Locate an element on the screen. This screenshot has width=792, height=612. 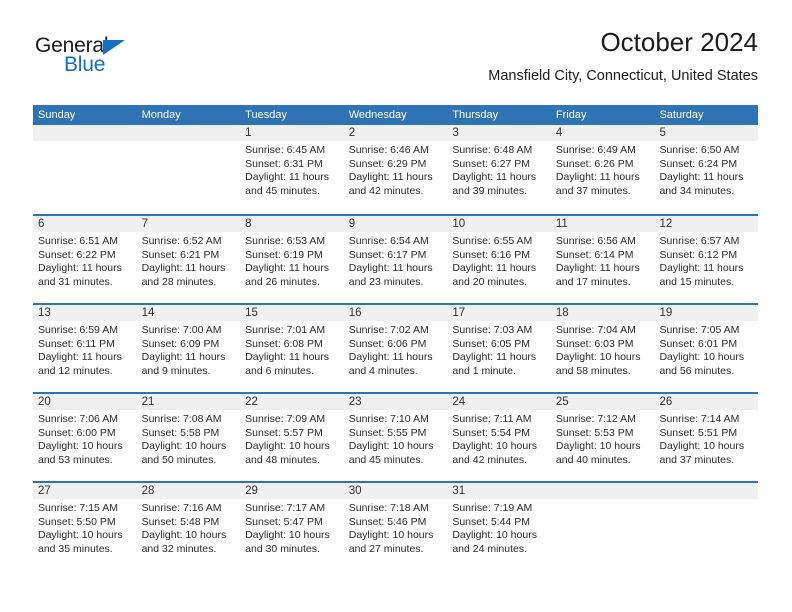
day-number: 11 is located at coordinates (561, 224).